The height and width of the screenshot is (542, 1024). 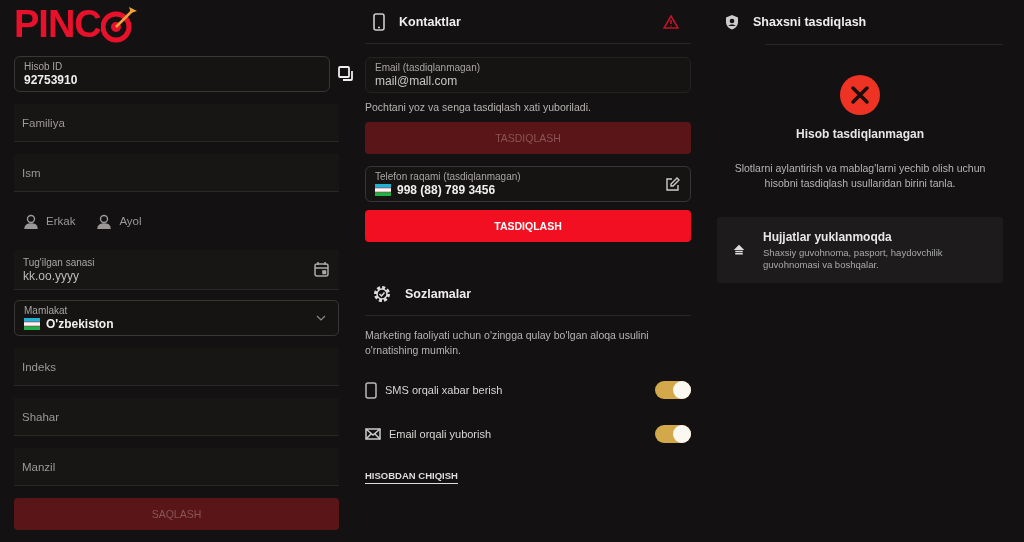 I want to click on option-description: Shaxsiy guvohnoma, pasport, haydovchilik guvohnomasi va boshqalar., so click(x=853, y=258).